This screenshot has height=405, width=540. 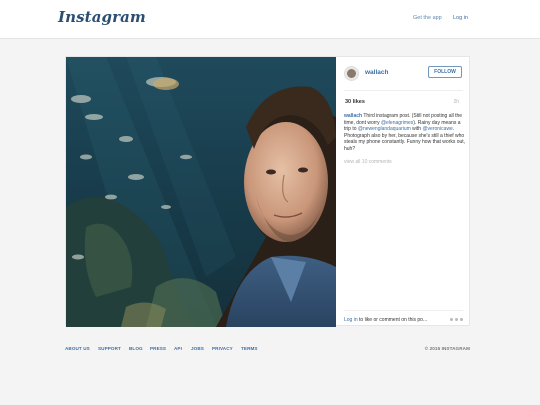 I want to click on avatar, so click(x=351, y=73).